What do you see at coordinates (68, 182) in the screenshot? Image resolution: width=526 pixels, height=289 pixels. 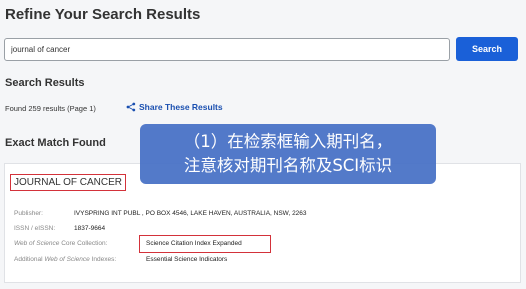 I see `journal-title: JOURNAL OF CANCER` at bounding box center [68, 182].